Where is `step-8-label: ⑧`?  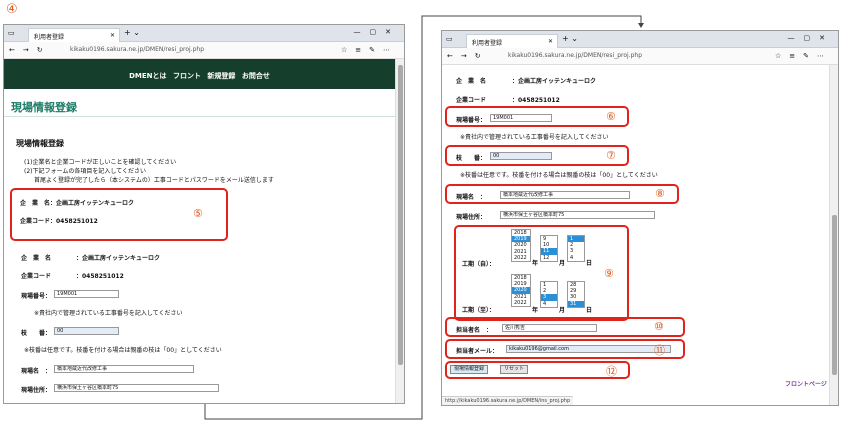 step-8-label: ⑧ is located at coordinates (660, 193).